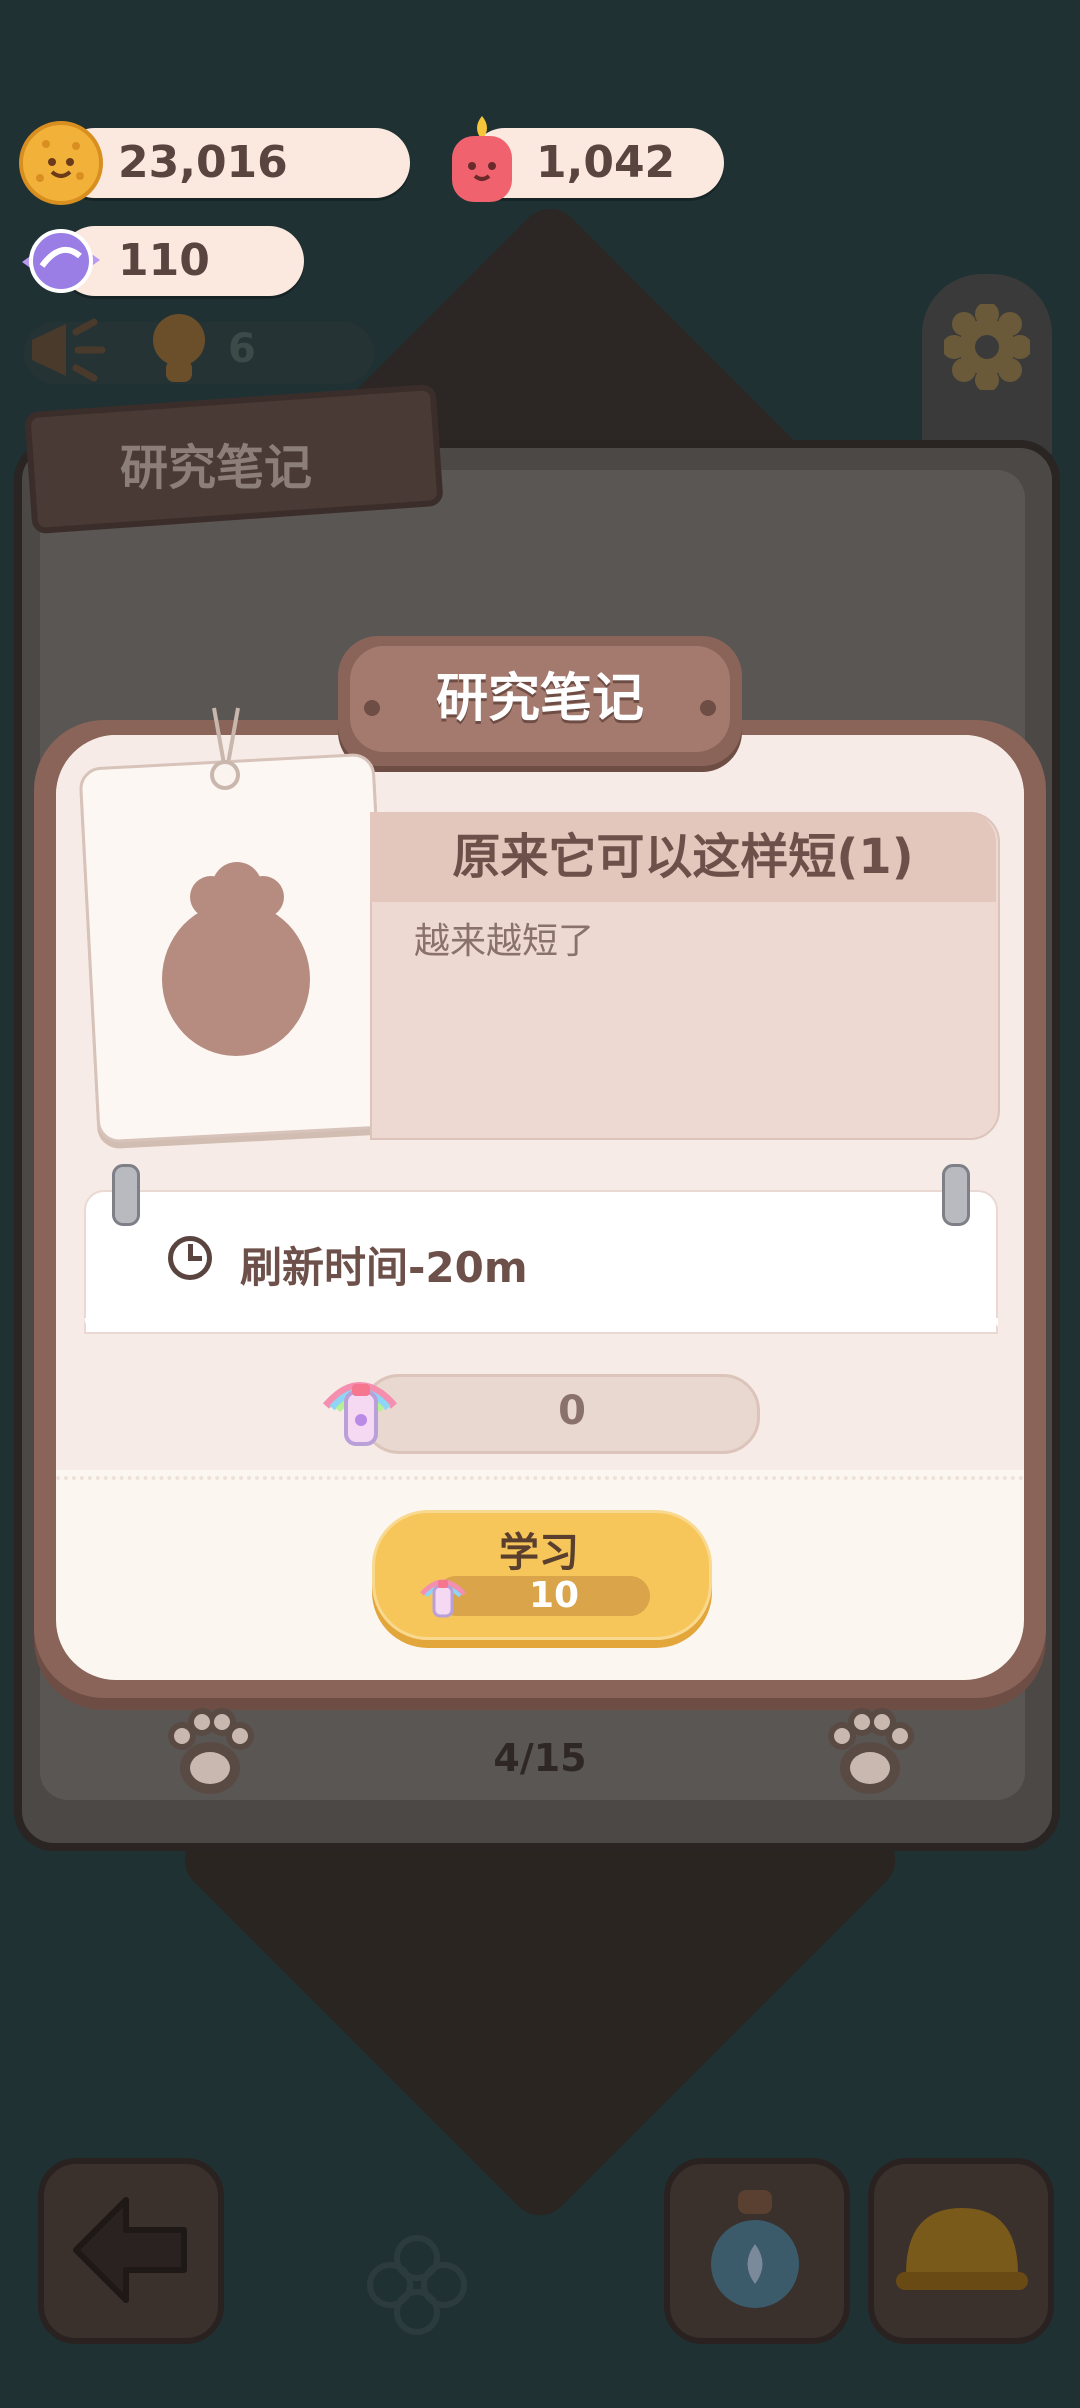 The height and width of the screenshot is (2408, 1080). I want to click on refresh-time-label: 刷新时间-20m, so click(384, 1267).